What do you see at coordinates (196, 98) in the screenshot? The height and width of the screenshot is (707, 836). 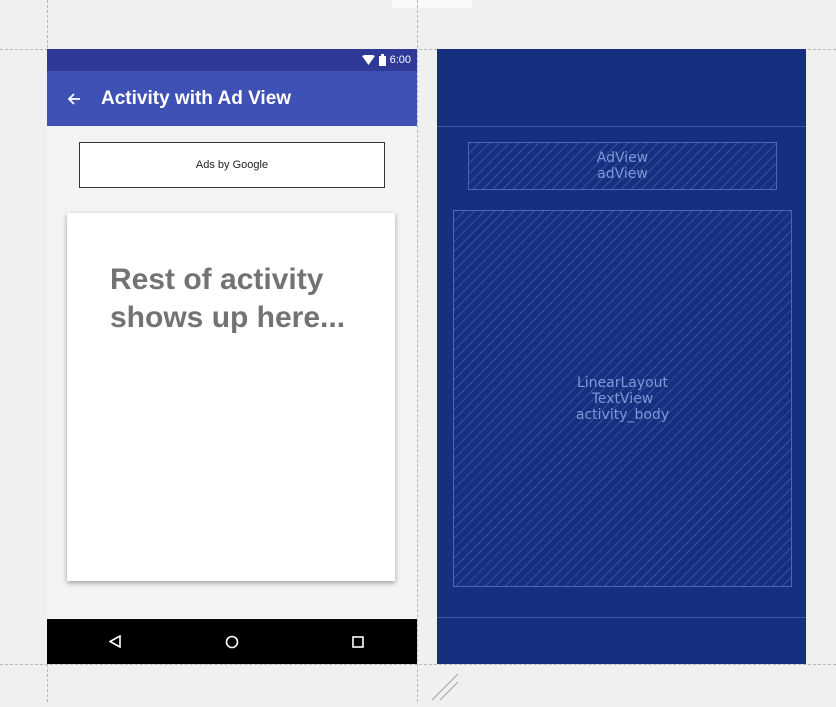 I see `page-title: Activity with Ad View` at bounding box center [196, 98].